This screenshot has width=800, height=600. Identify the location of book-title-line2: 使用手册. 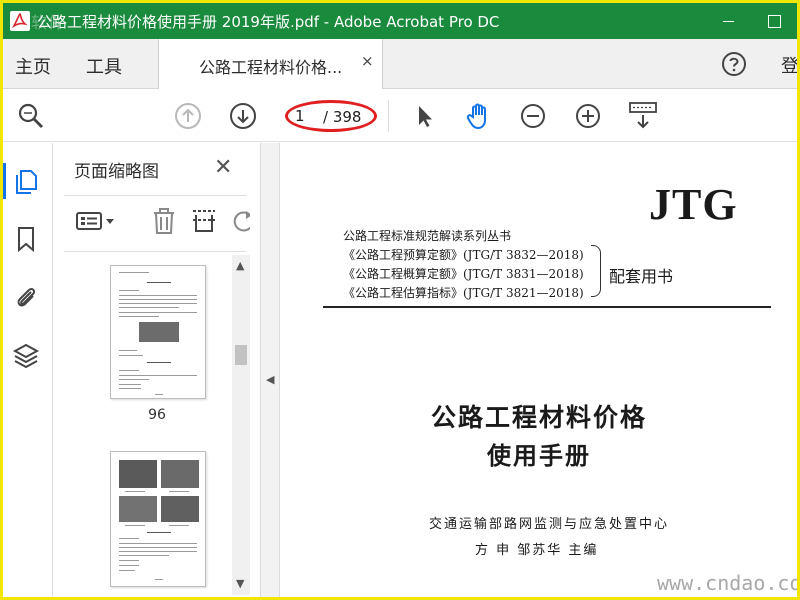
(539, 455).